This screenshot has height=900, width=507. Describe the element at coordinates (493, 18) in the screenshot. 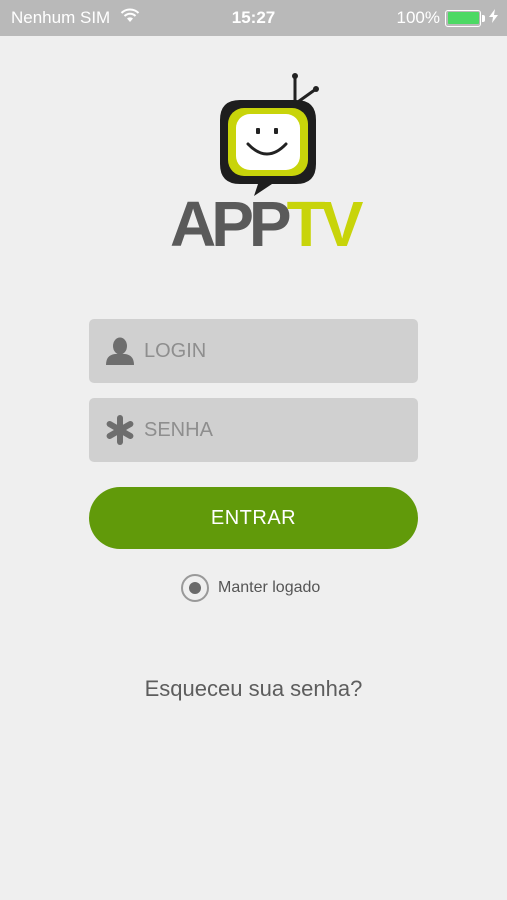

I see `charging-bolt-icon` at that location.